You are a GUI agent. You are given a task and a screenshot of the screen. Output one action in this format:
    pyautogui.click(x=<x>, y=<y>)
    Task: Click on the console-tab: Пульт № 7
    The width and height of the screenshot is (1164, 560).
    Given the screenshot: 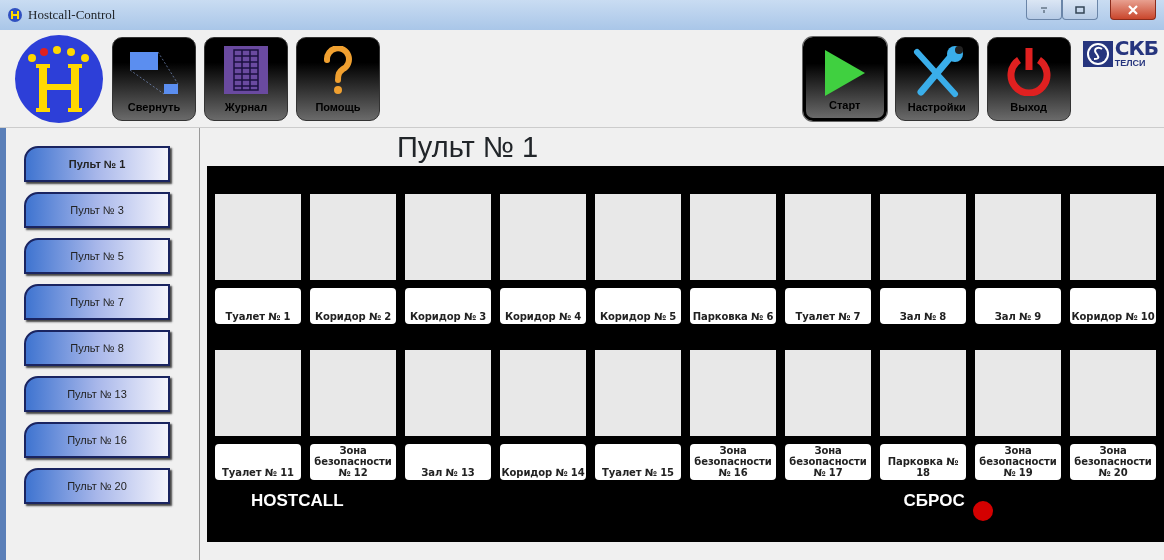 What is the action you would take?
    pyautogui.click(x=97, y=302)
    